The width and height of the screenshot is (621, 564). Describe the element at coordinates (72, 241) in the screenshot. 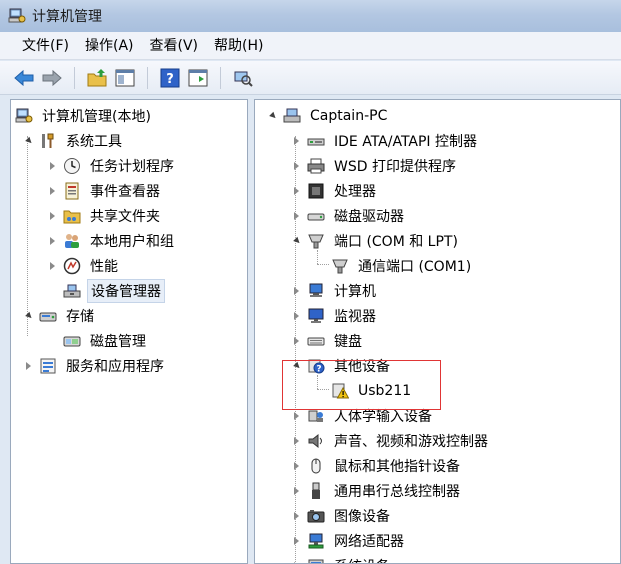

I see `users-icon` at that location.